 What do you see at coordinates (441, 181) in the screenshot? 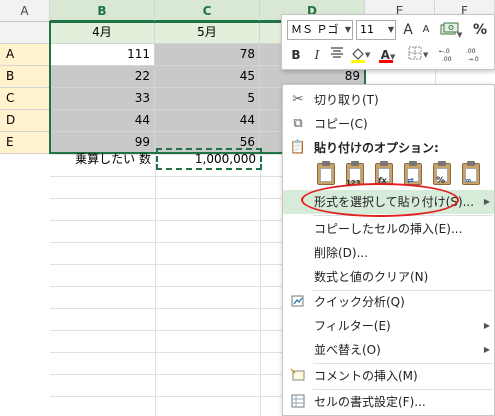
I see `formatting-percent-icon: %` at bounding box center [441, 181].